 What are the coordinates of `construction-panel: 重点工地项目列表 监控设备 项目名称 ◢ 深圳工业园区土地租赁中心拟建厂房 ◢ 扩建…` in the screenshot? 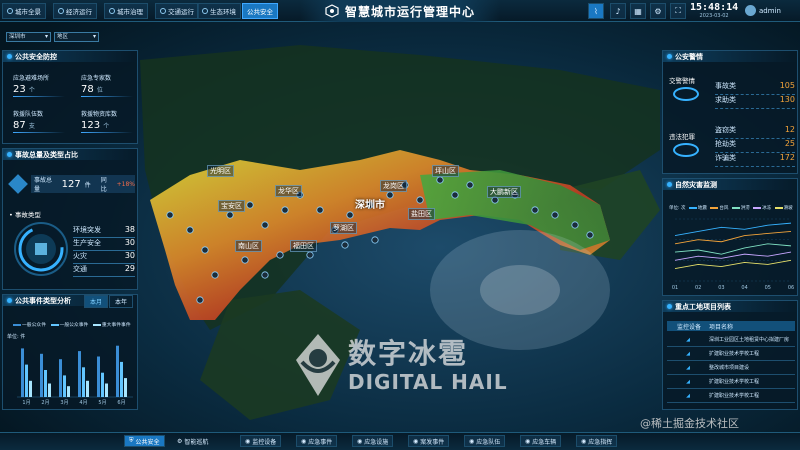 It's located at (730, 355).